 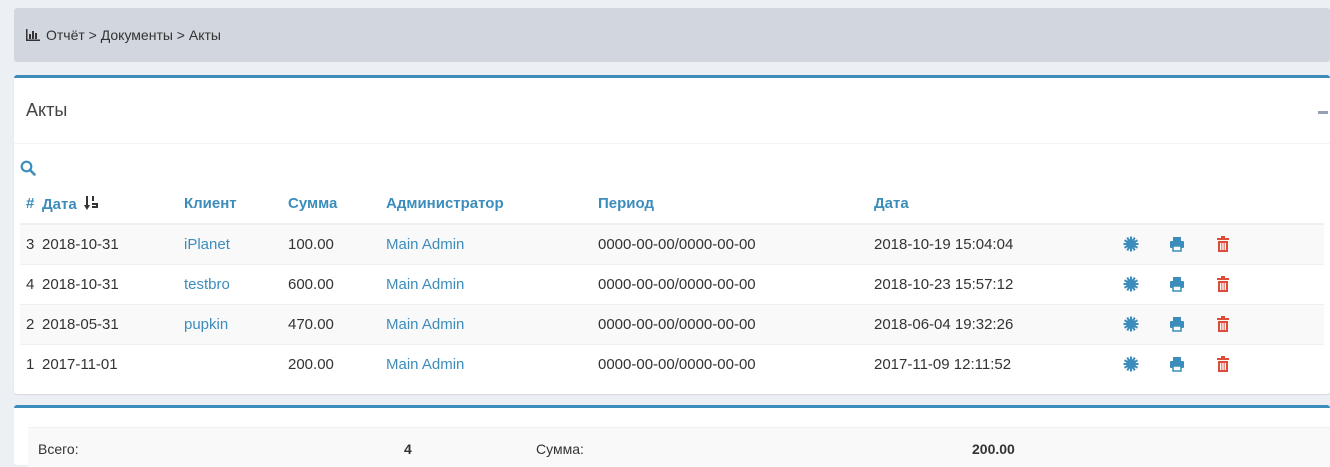 I want to click on row-num: 4, so click(x=31, y=283).